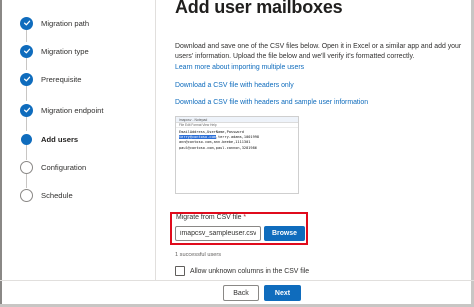 The height and width of the screenshot is (307, 474). Describe the element at coordinates (245, 217) in the screenshot. I see `required-marker: *` at that location.